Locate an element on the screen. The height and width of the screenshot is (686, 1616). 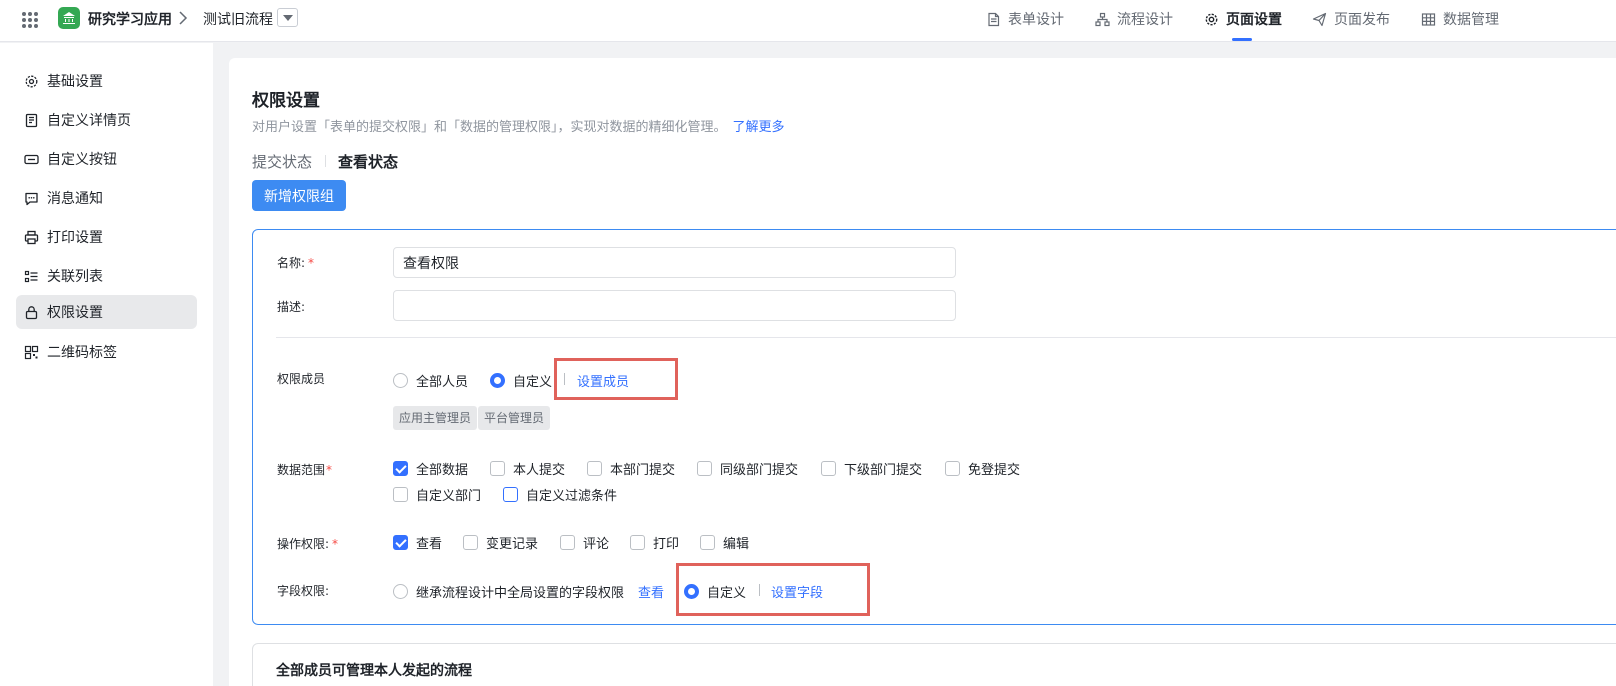
lock-icon is located at coordinates (31, 312).